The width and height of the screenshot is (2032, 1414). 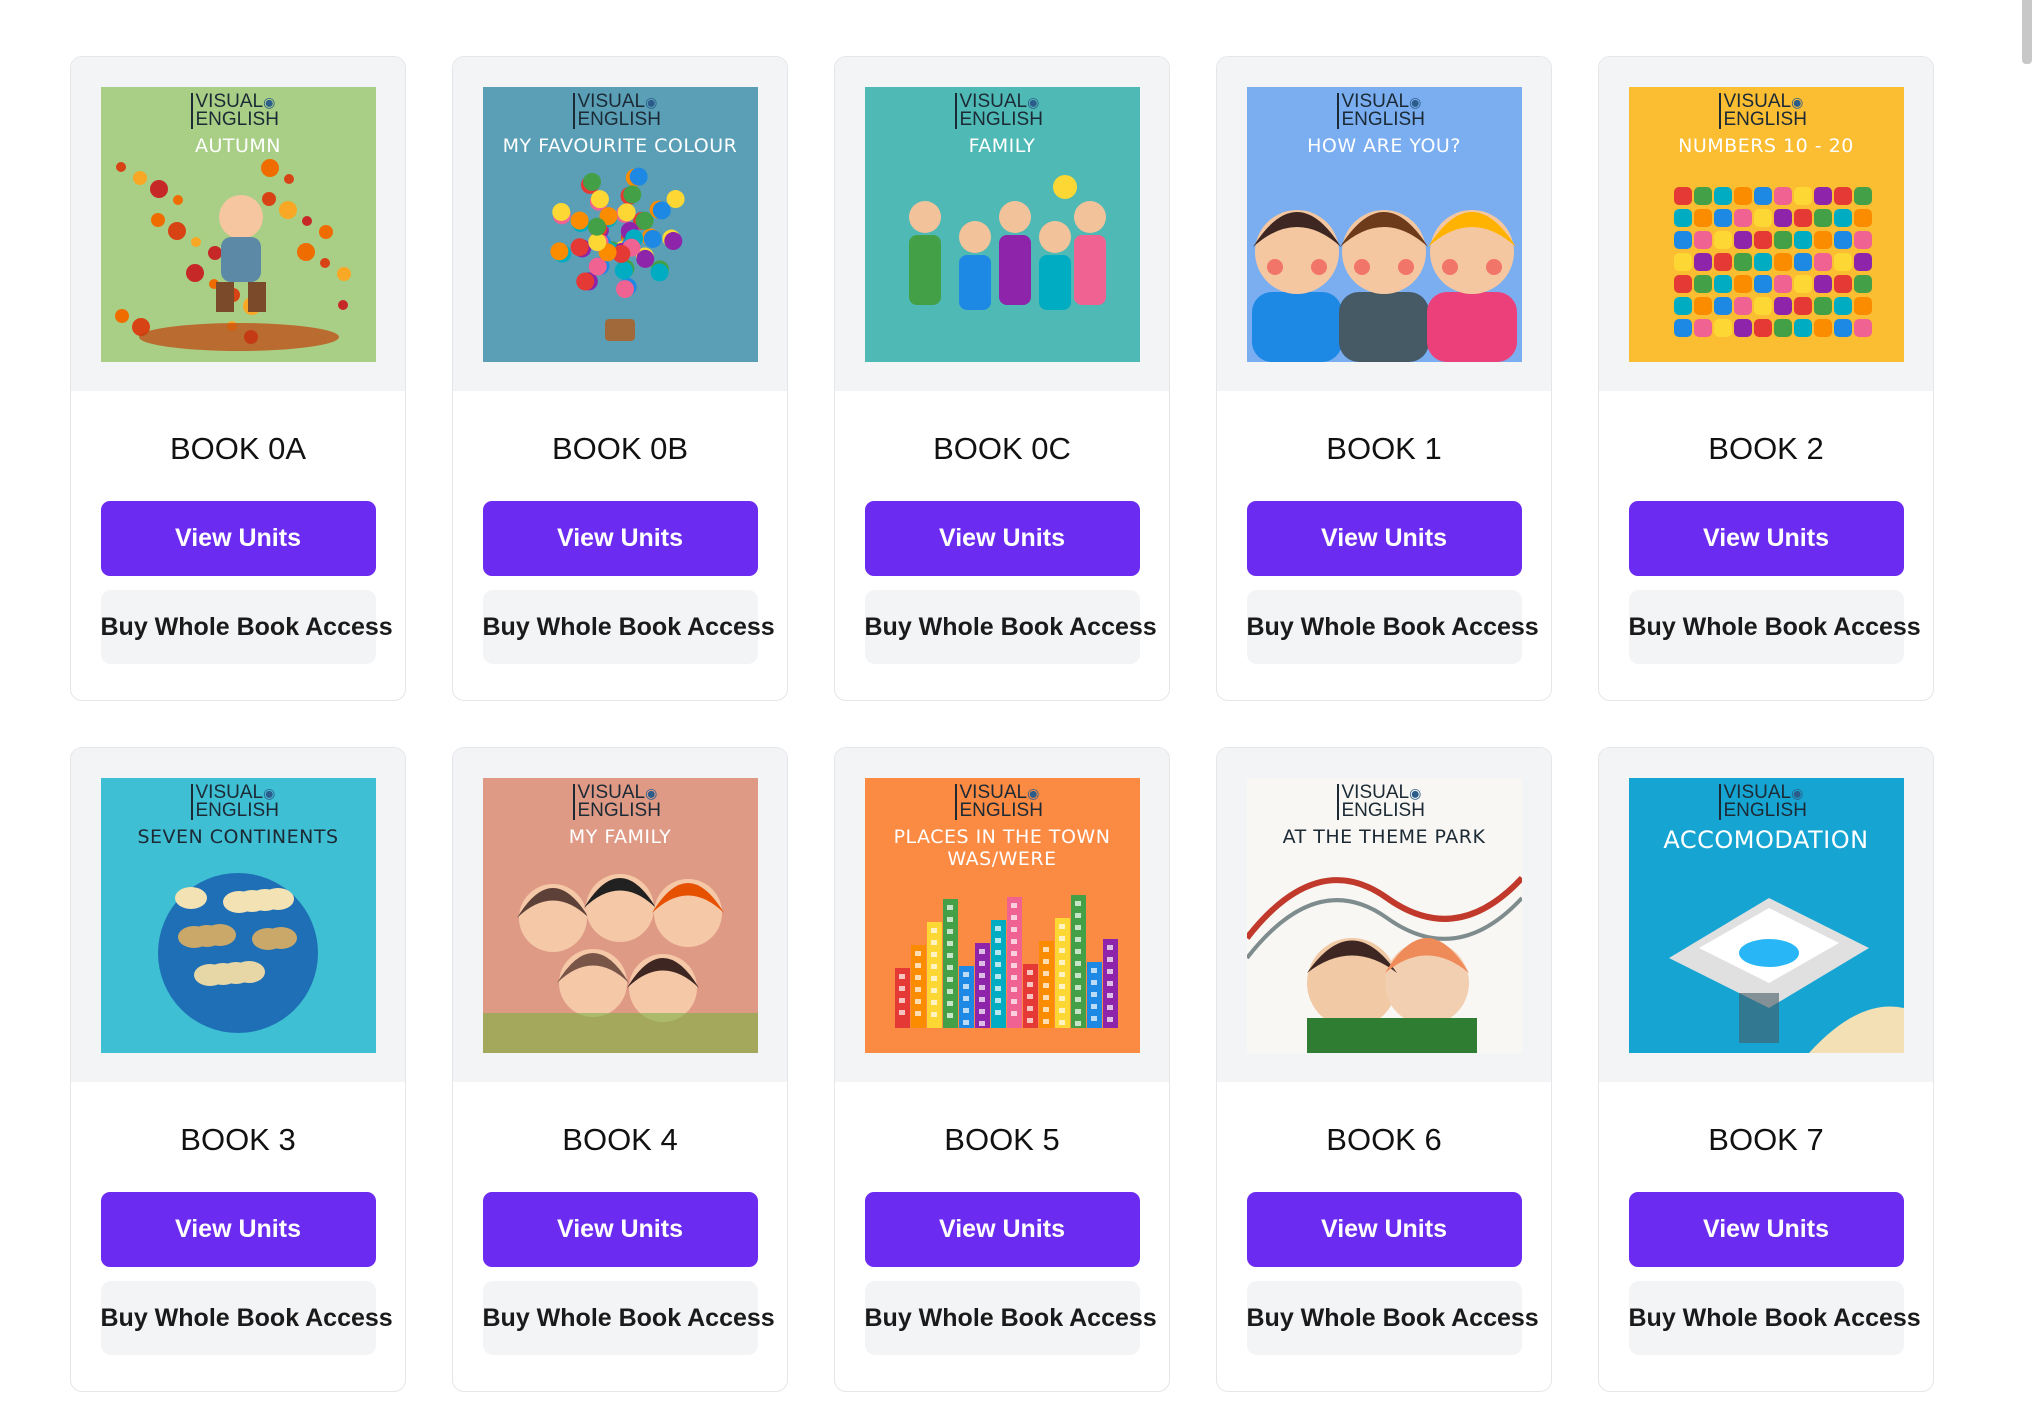 What do you see at coordinates (238, 1139) in the screenshot?
I see `book-title: BOOK 3` at bounding box center [238, 1139].